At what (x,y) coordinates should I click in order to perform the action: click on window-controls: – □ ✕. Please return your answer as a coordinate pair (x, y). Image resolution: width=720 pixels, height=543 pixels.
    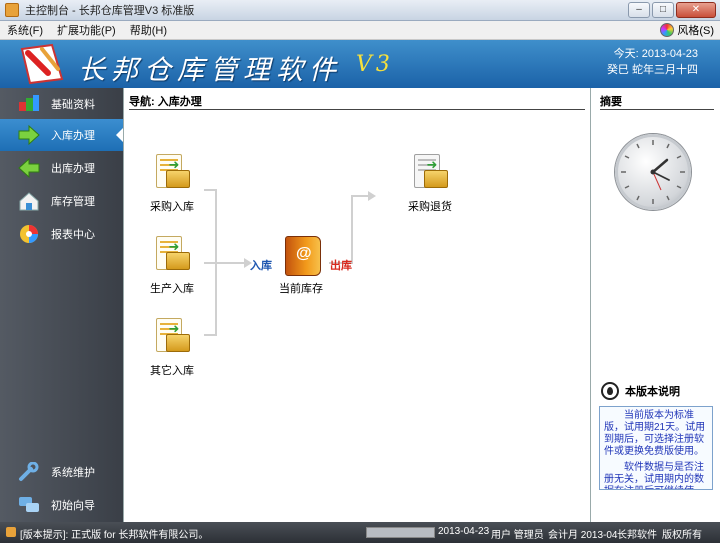
    Looking at the image, I should click on (672, 10).